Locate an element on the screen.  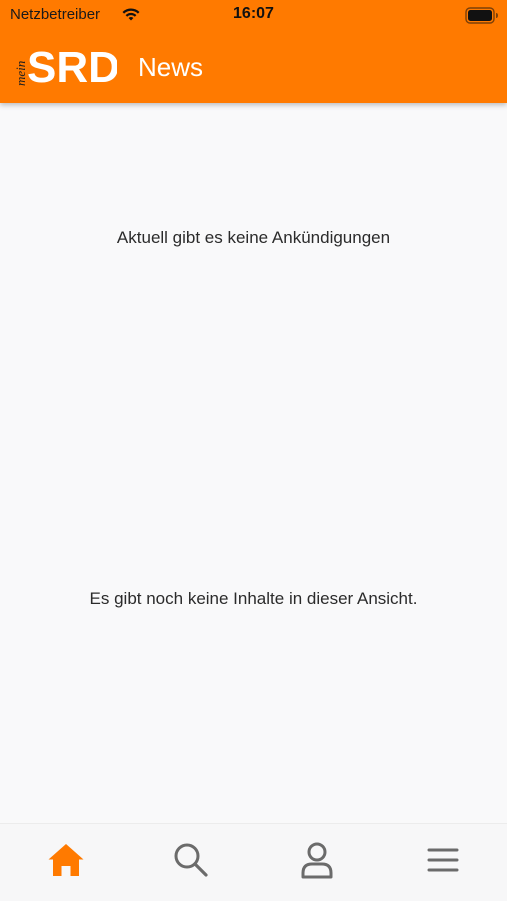
profile-icon is located at coordinates (317, 860).